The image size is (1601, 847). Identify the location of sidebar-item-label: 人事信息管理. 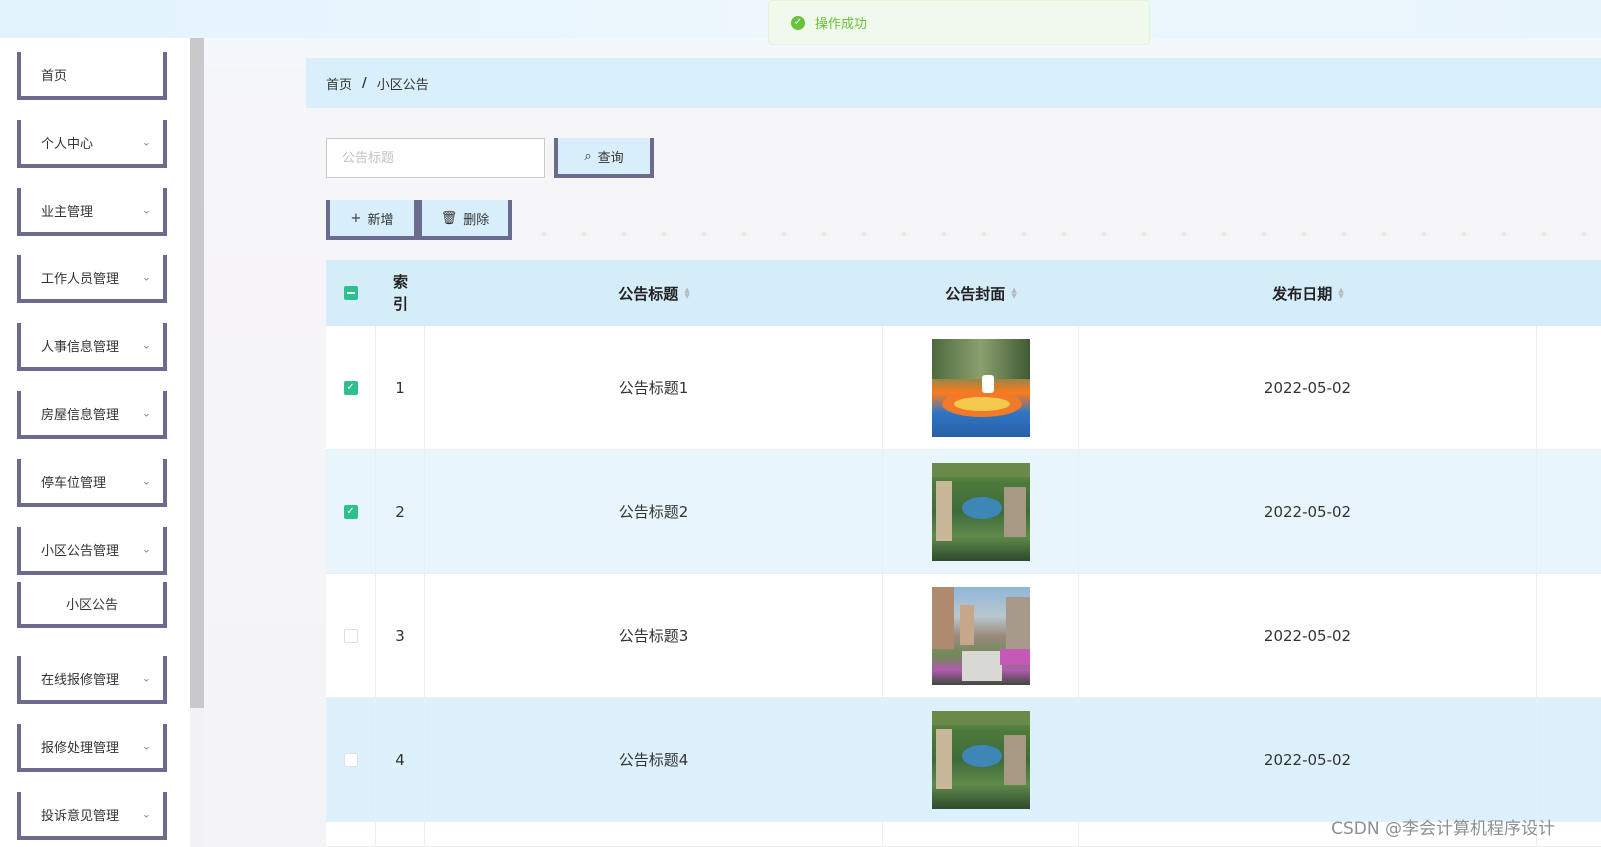
(80, 347).